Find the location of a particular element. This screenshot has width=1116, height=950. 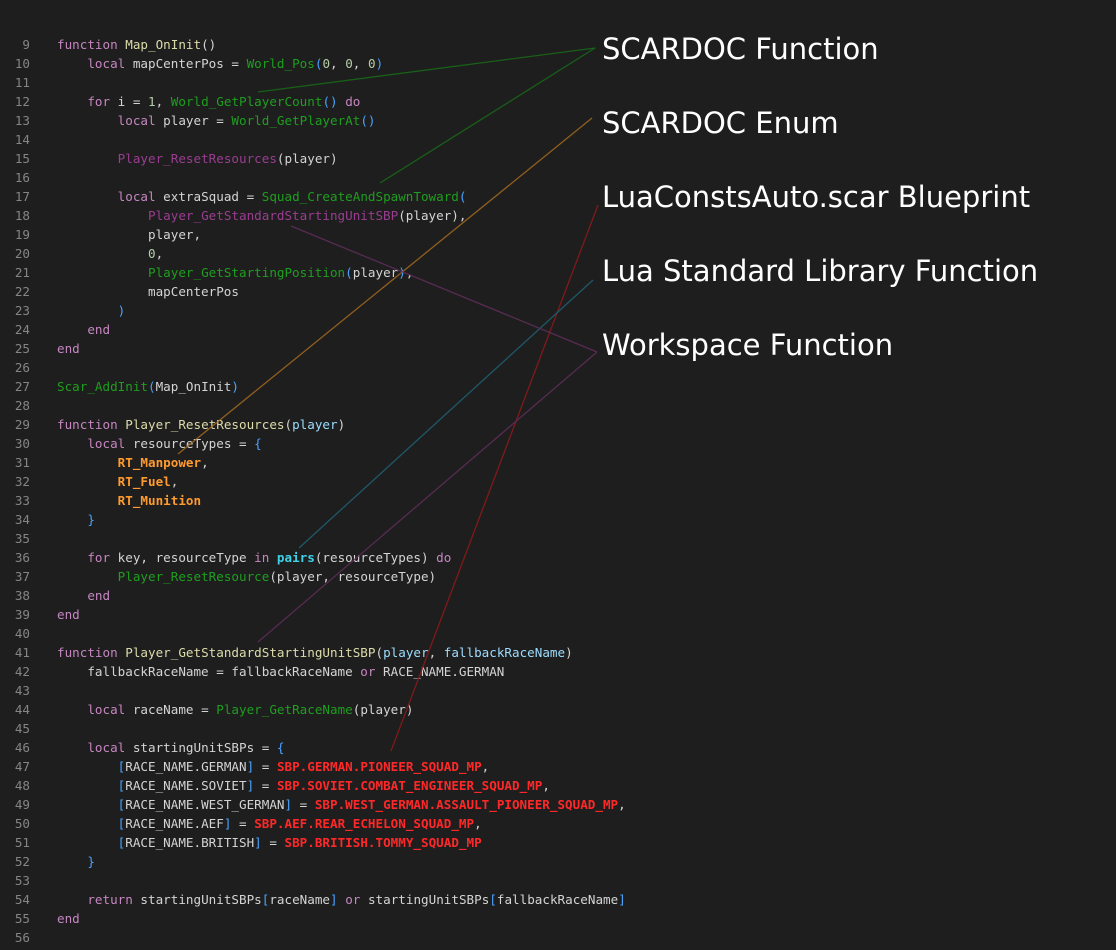

legend-label-blueprint: LuaConstsAuto.scar Blueprint is located at coordinates (816, 197).